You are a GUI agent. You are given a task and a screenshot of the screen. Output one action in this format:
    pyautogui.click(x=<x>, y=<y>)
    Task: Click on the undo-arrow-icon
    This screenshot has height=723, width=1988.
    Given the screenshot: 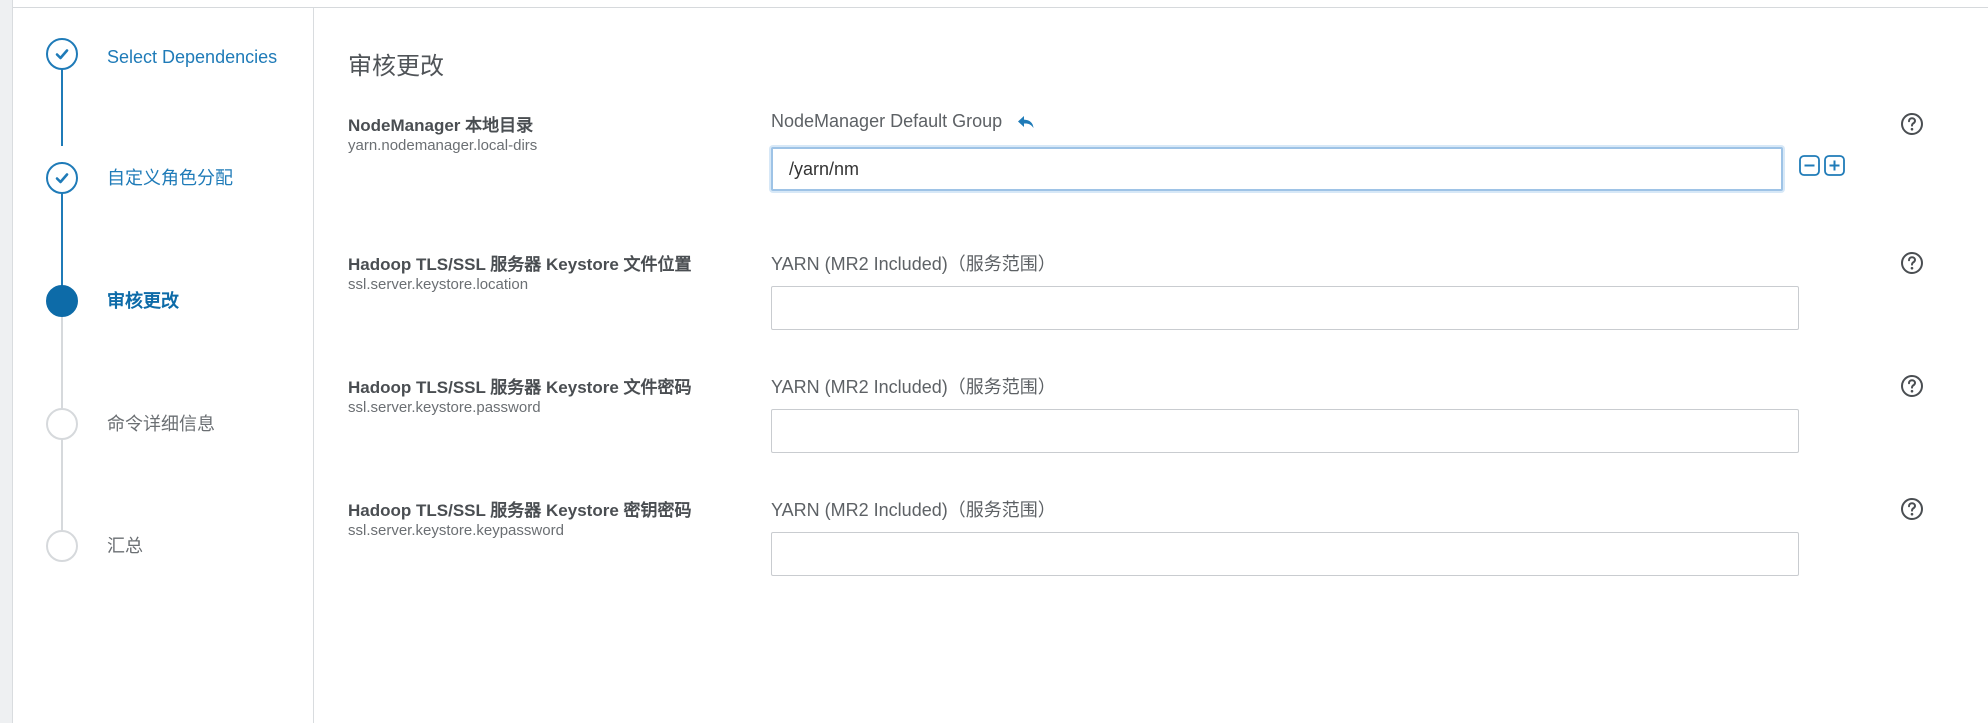 What is the action you would take?
    pyautogui.click(x=1026, y=122)
    